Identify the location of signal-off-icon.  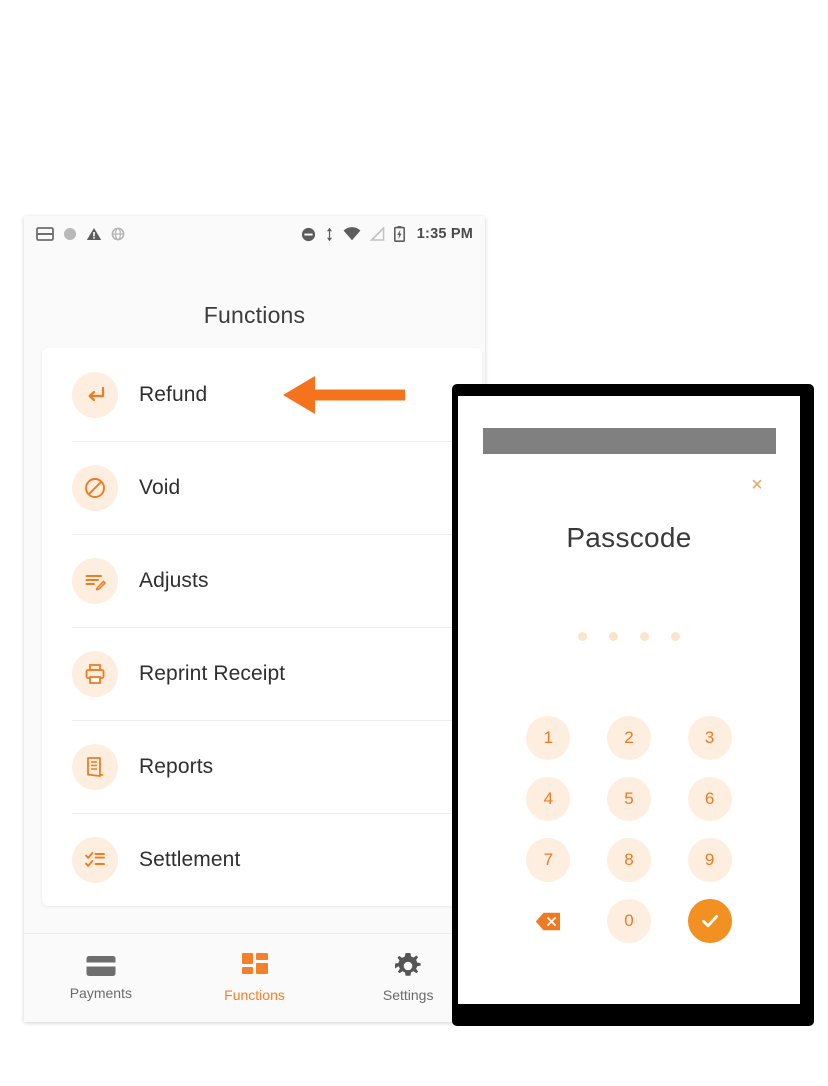
(377, 234).